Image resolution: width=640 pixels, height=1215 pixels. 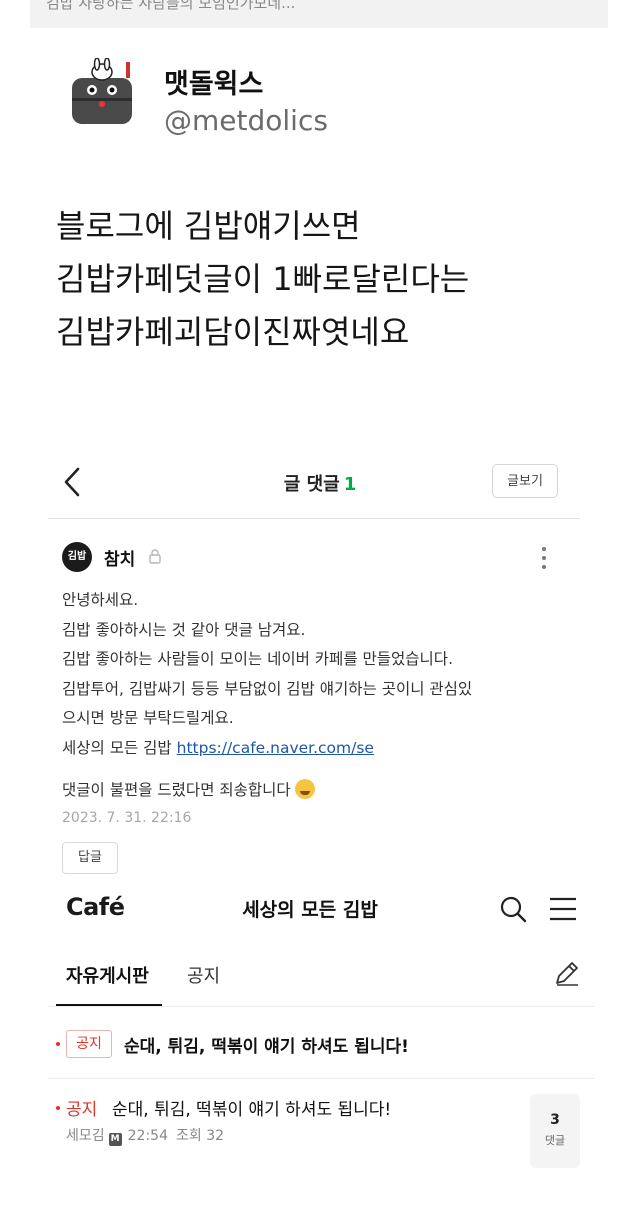 I want to click on manager-badge-icon: M, so click(x=115, y=1139).